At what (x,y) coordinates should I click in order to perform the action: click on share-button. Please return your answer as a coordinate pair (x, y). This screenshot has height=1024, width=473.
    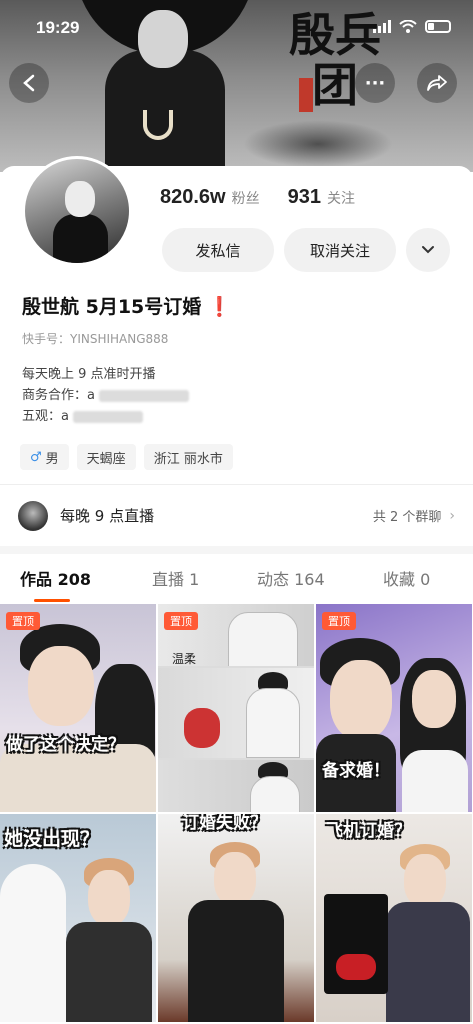
    Looking at the image, I should click on (437, 83).